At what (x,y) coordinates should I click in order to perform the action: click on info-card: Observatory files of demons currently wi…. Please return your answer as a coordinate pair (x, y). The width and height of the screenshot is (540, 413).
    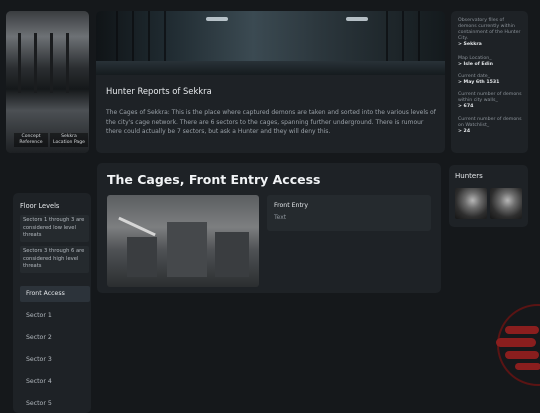
    Looking at the image, I should click on (489, 82).